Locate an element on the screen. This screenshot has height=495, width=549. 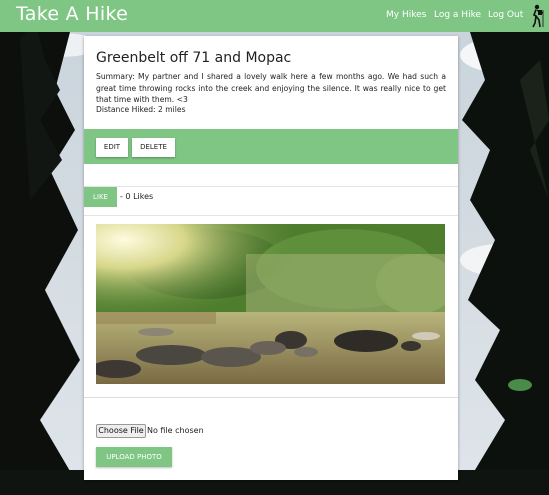
nav-link-my-hikes: My Hikes is located at coordinates (406, 15).